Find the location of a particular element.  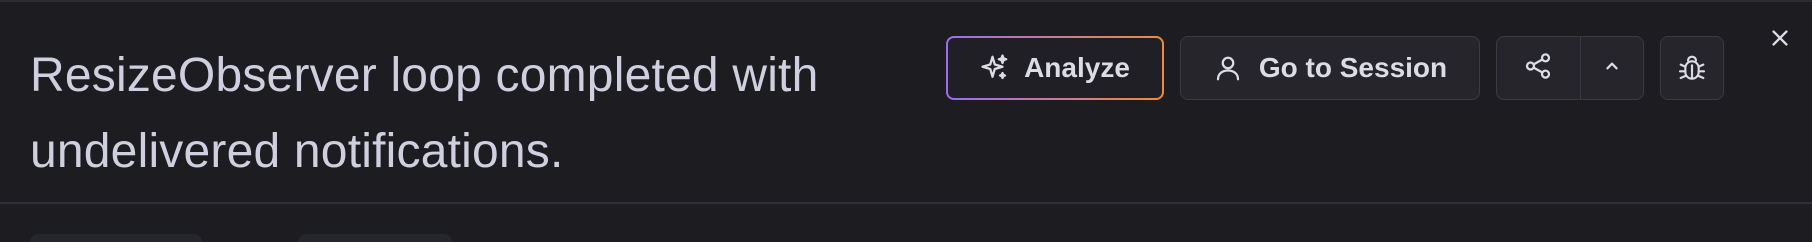

user-icon is located at coordinates (1228, 68).